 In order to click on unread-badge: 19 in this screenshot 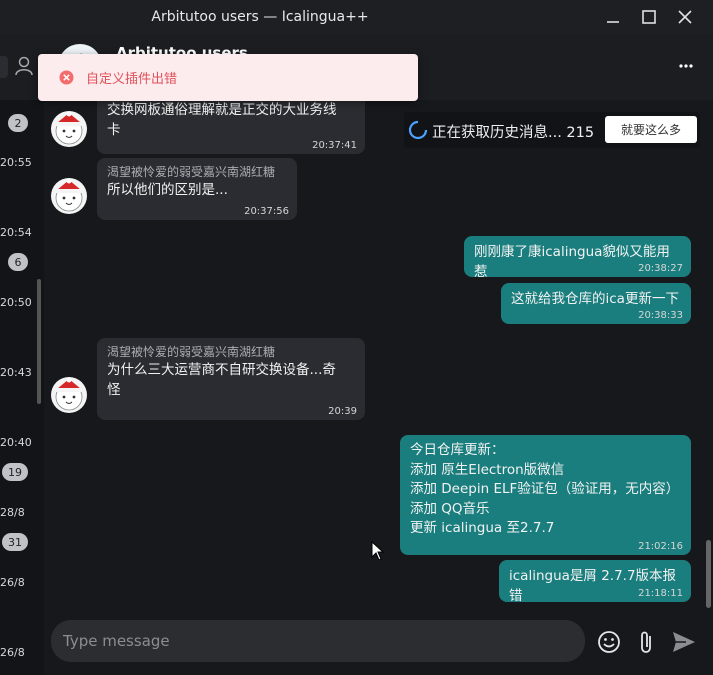, I will do `click(15, 472)`.